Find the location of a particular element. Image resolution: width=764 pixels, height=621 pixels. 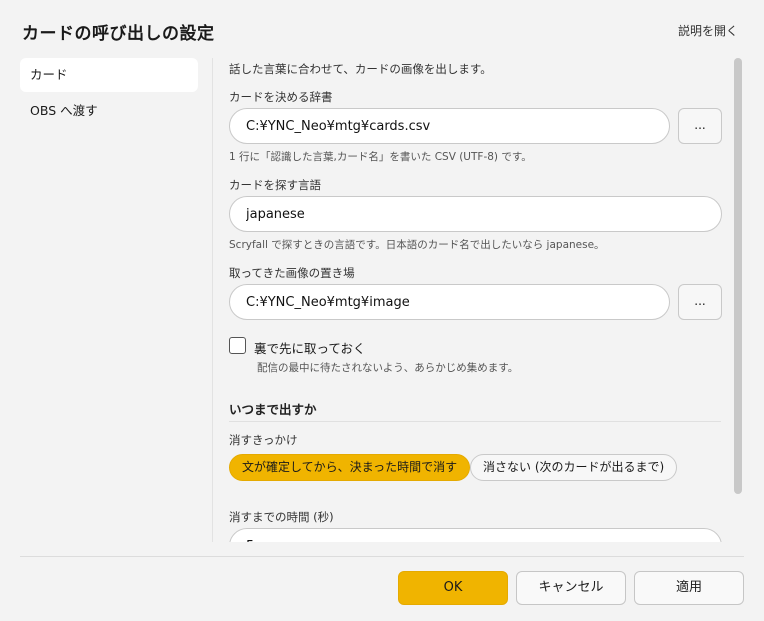

duration-input is located at coordinates (475, 535).